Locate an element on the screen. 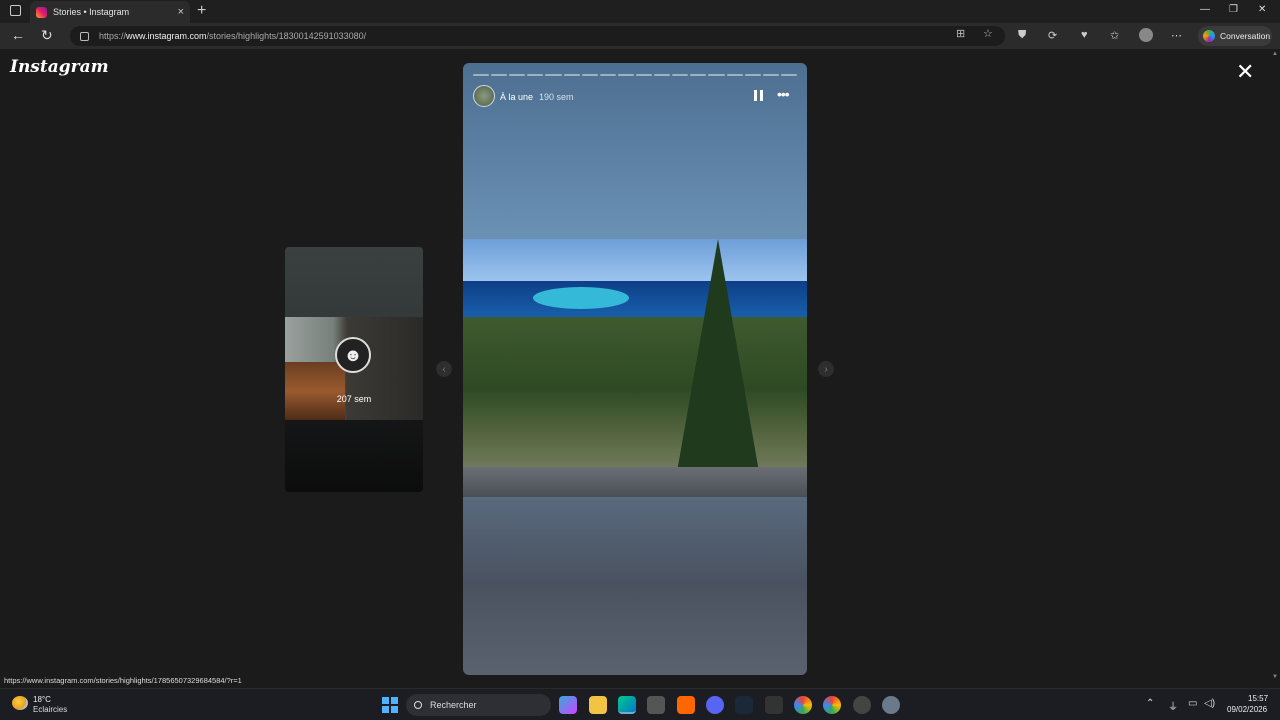 This screenshot has width=1280, height=720. story-progress-bar is located at coordinates (635, 75).